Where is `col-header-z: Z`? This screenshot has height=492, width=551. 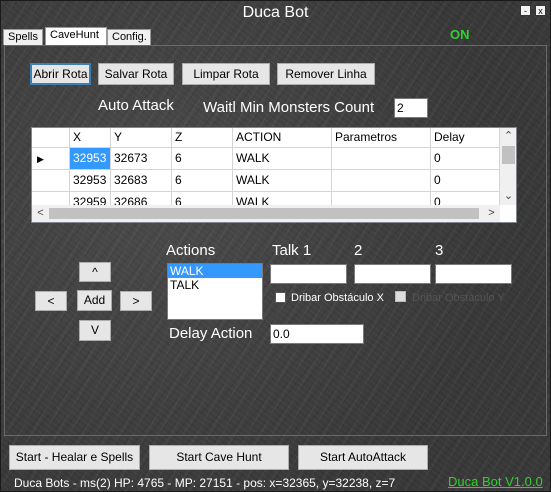 col-header-z: Z is located at coordinates (202, 138).